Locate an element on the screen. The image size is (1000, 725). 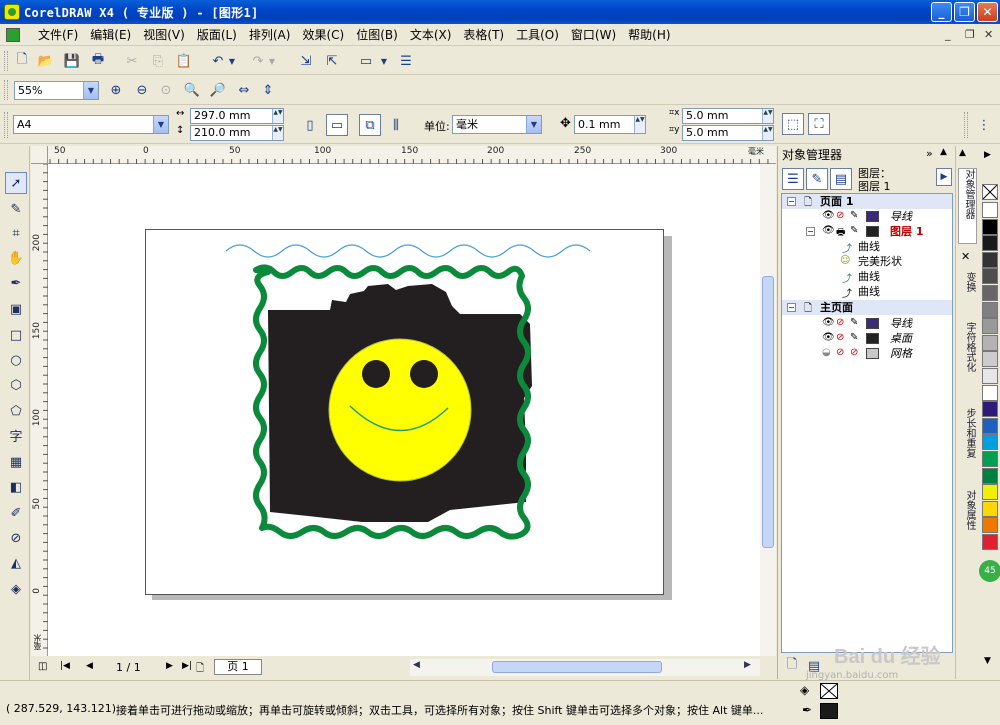
undo-icon: ↶ is located at coordinates (218, 61).